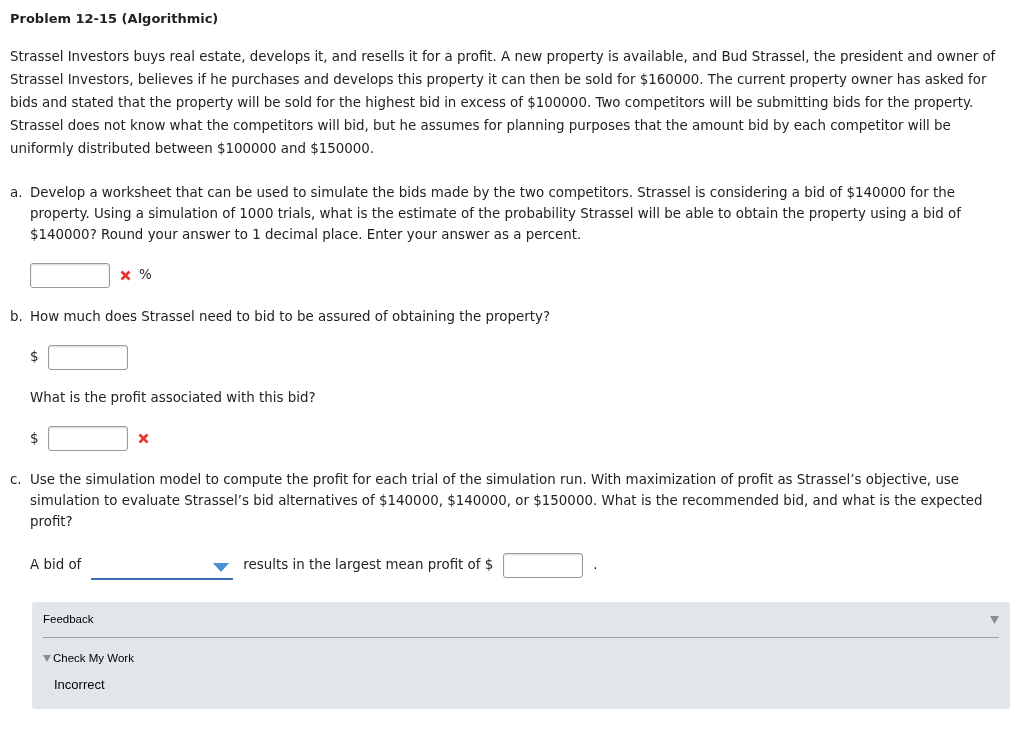 The image size is (1024, 738). Describe the element at coordinates (221, 567) in the screenshot. I see `caret-icon` at that location.